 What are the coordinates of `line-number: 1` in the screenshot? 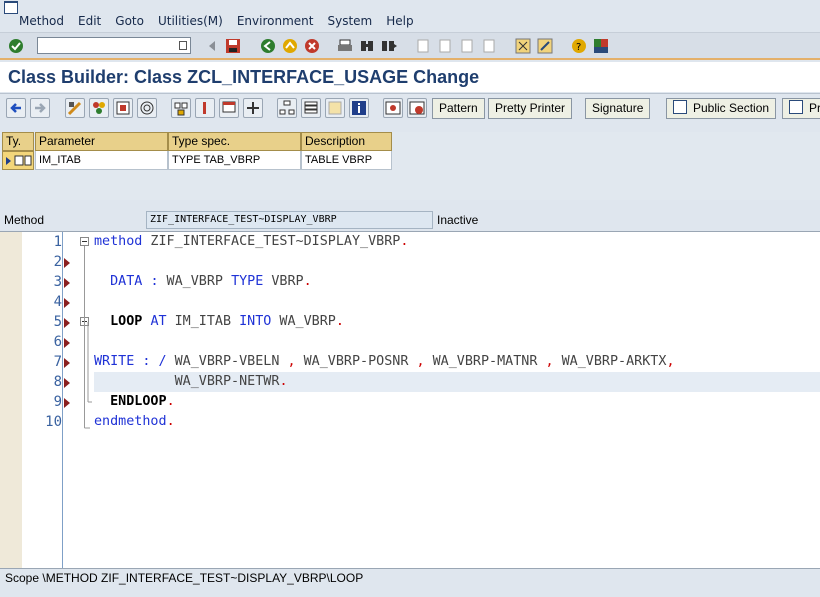 It's located at (57, 242).